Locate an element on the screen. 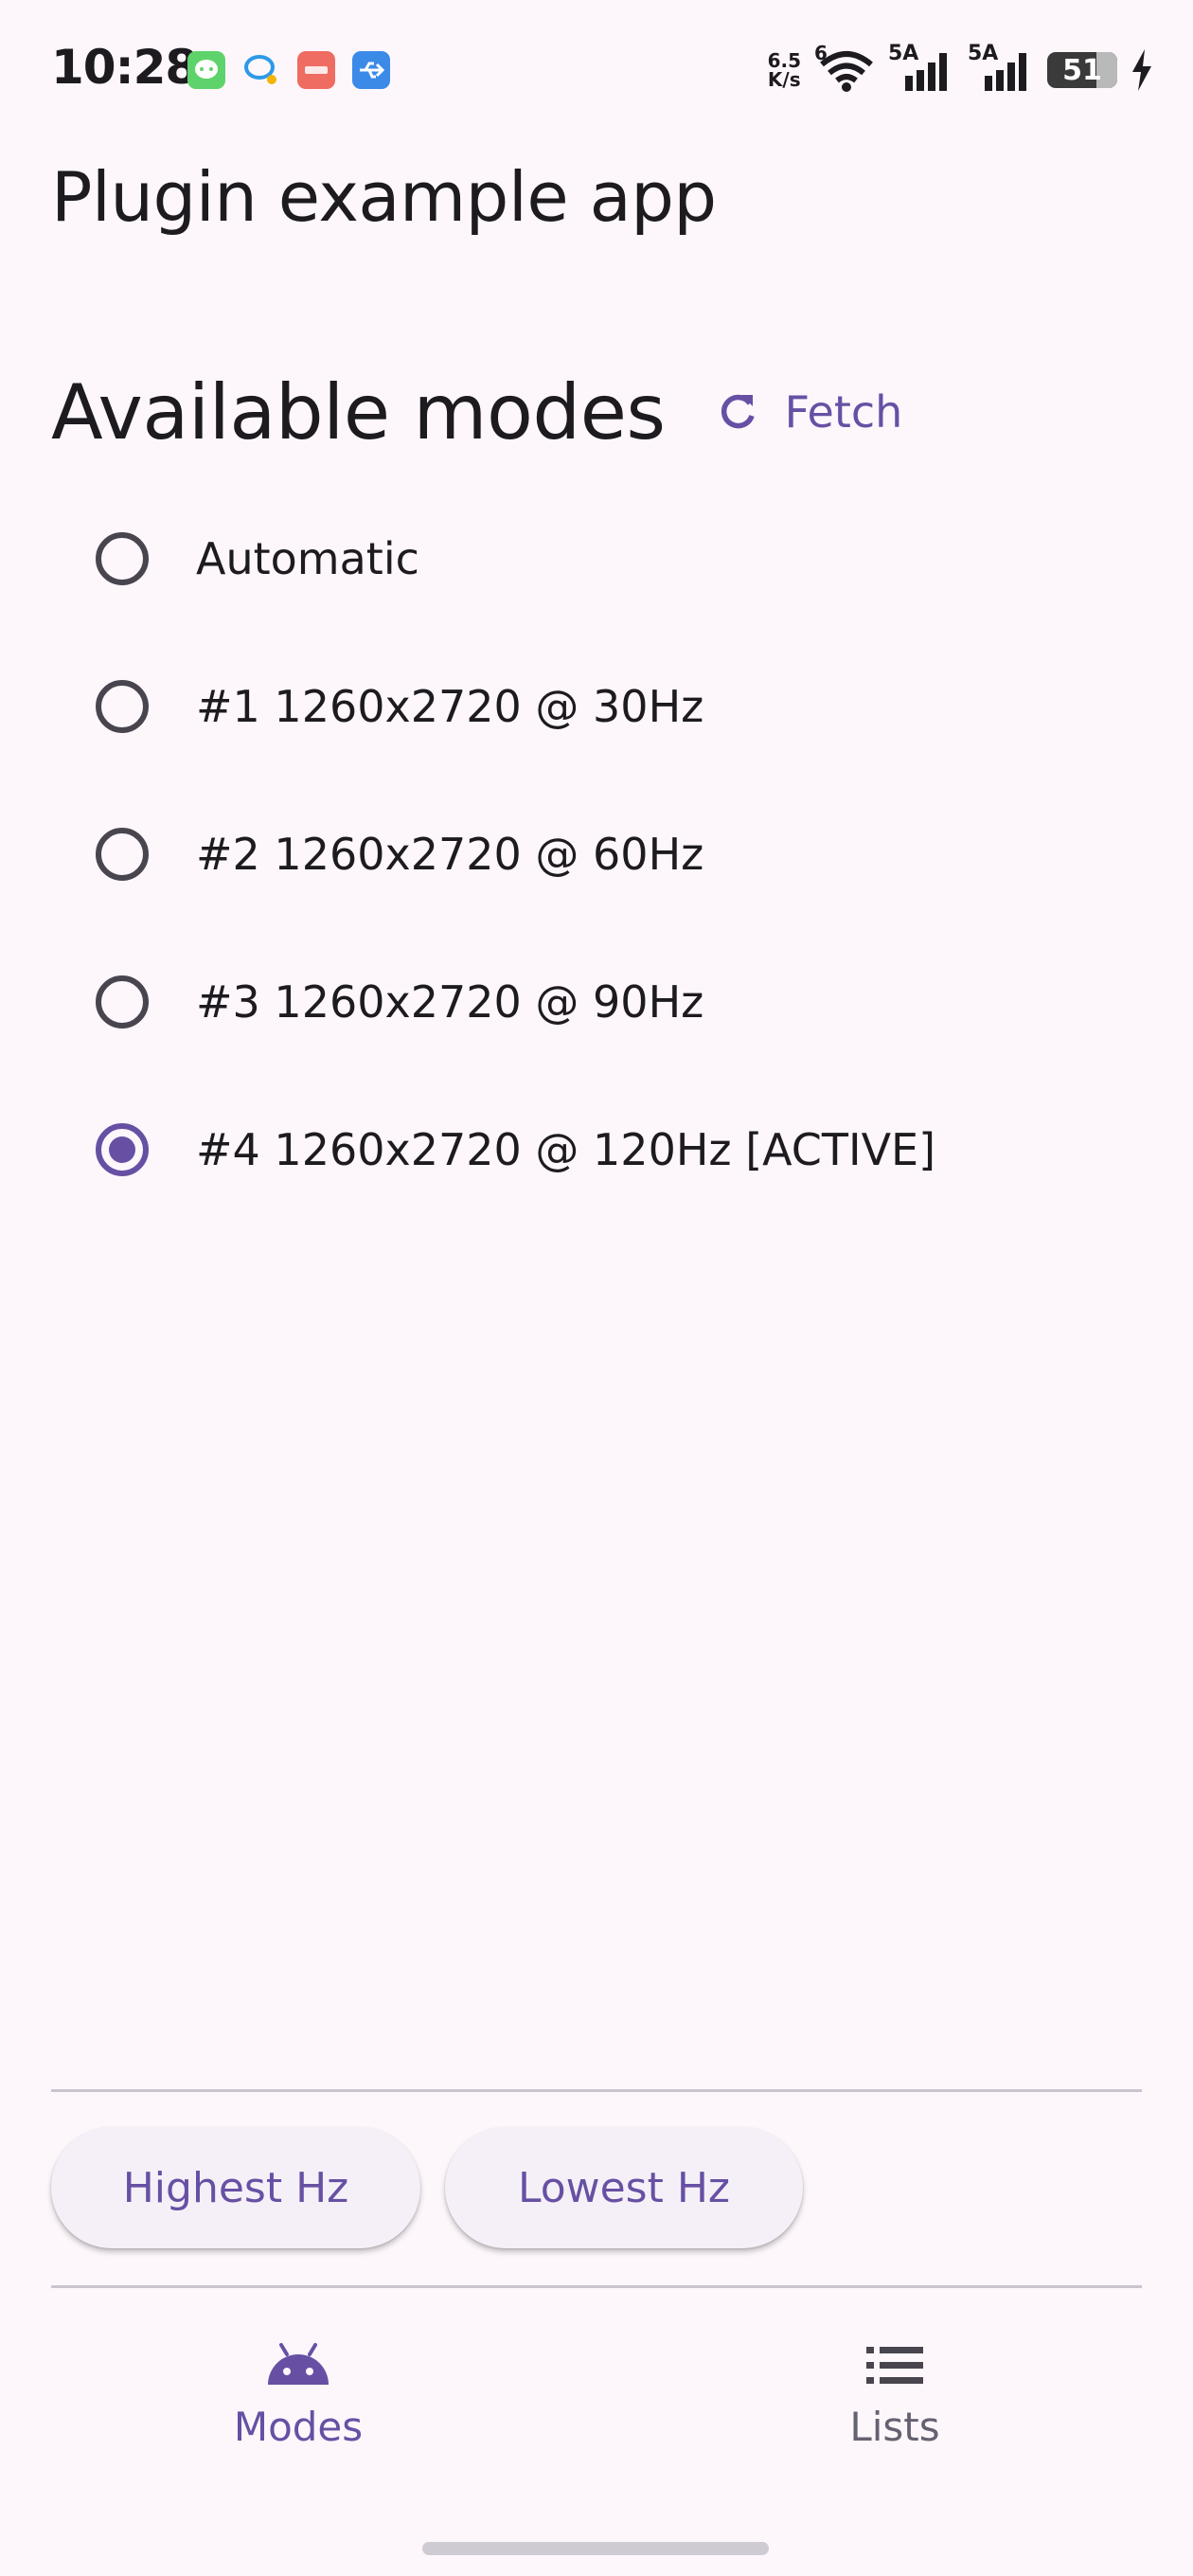  message-app-icon is located at coordinates (206, 70).